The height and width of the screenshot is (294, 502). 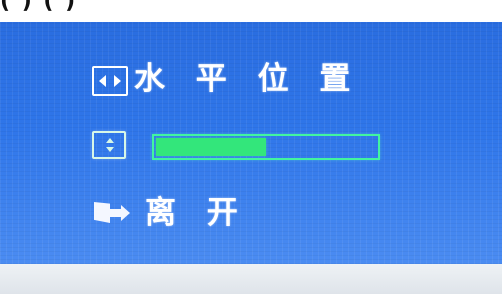 I want to click on horizontal-position-slider, so click(x=266, y=147).